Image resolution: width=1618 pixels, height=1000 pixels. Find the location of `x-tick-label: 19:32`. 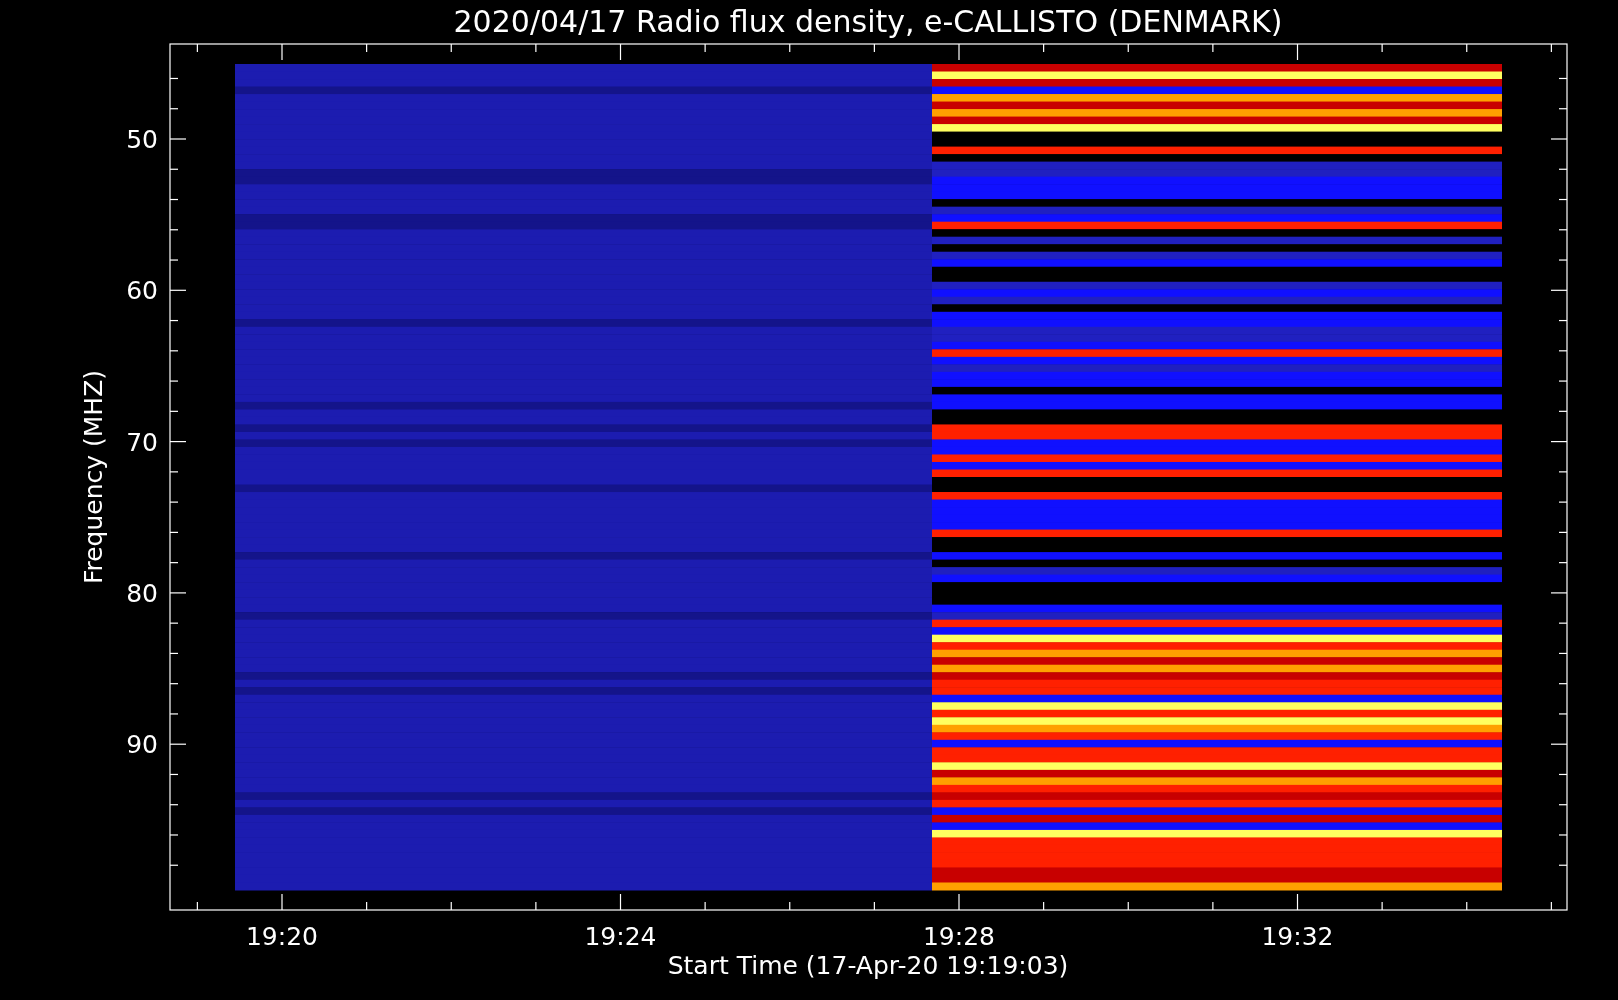

x-tick-label: 19:32 is located at coordinates (1297, 936).